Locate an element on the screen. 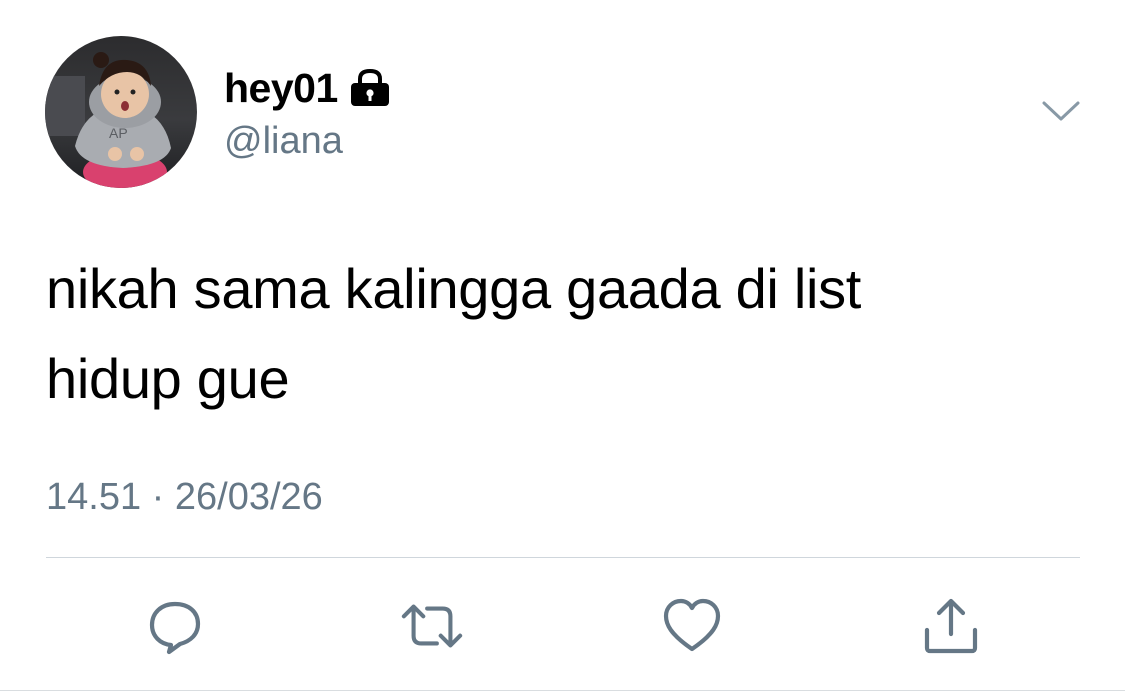  share-button is located at coordinates (951, 626).